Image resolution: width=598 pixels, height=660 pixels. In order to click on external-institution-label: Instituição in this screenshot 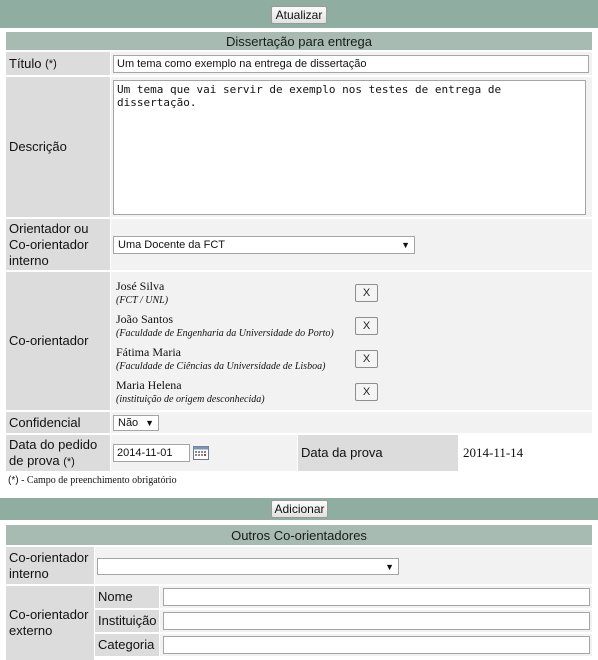, I will do `click(127, 621)`.